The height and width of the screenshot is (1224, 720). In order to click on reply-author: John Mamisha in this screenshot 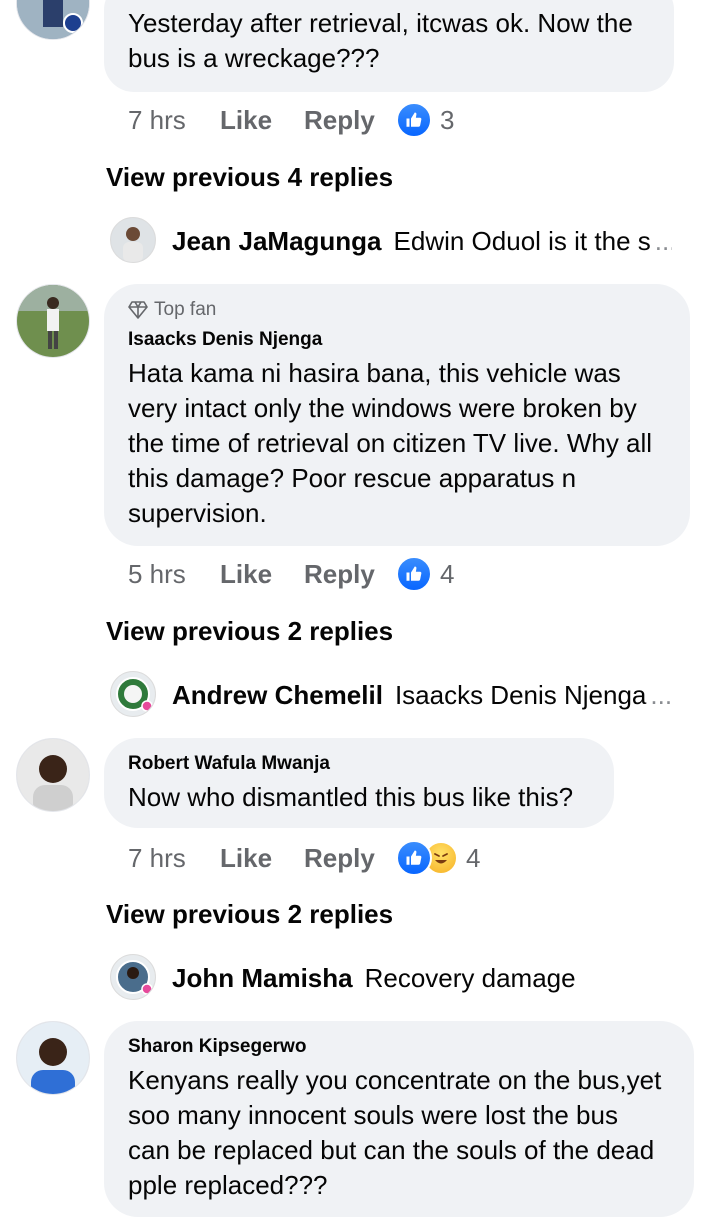, I will do `click(262, 978)`.